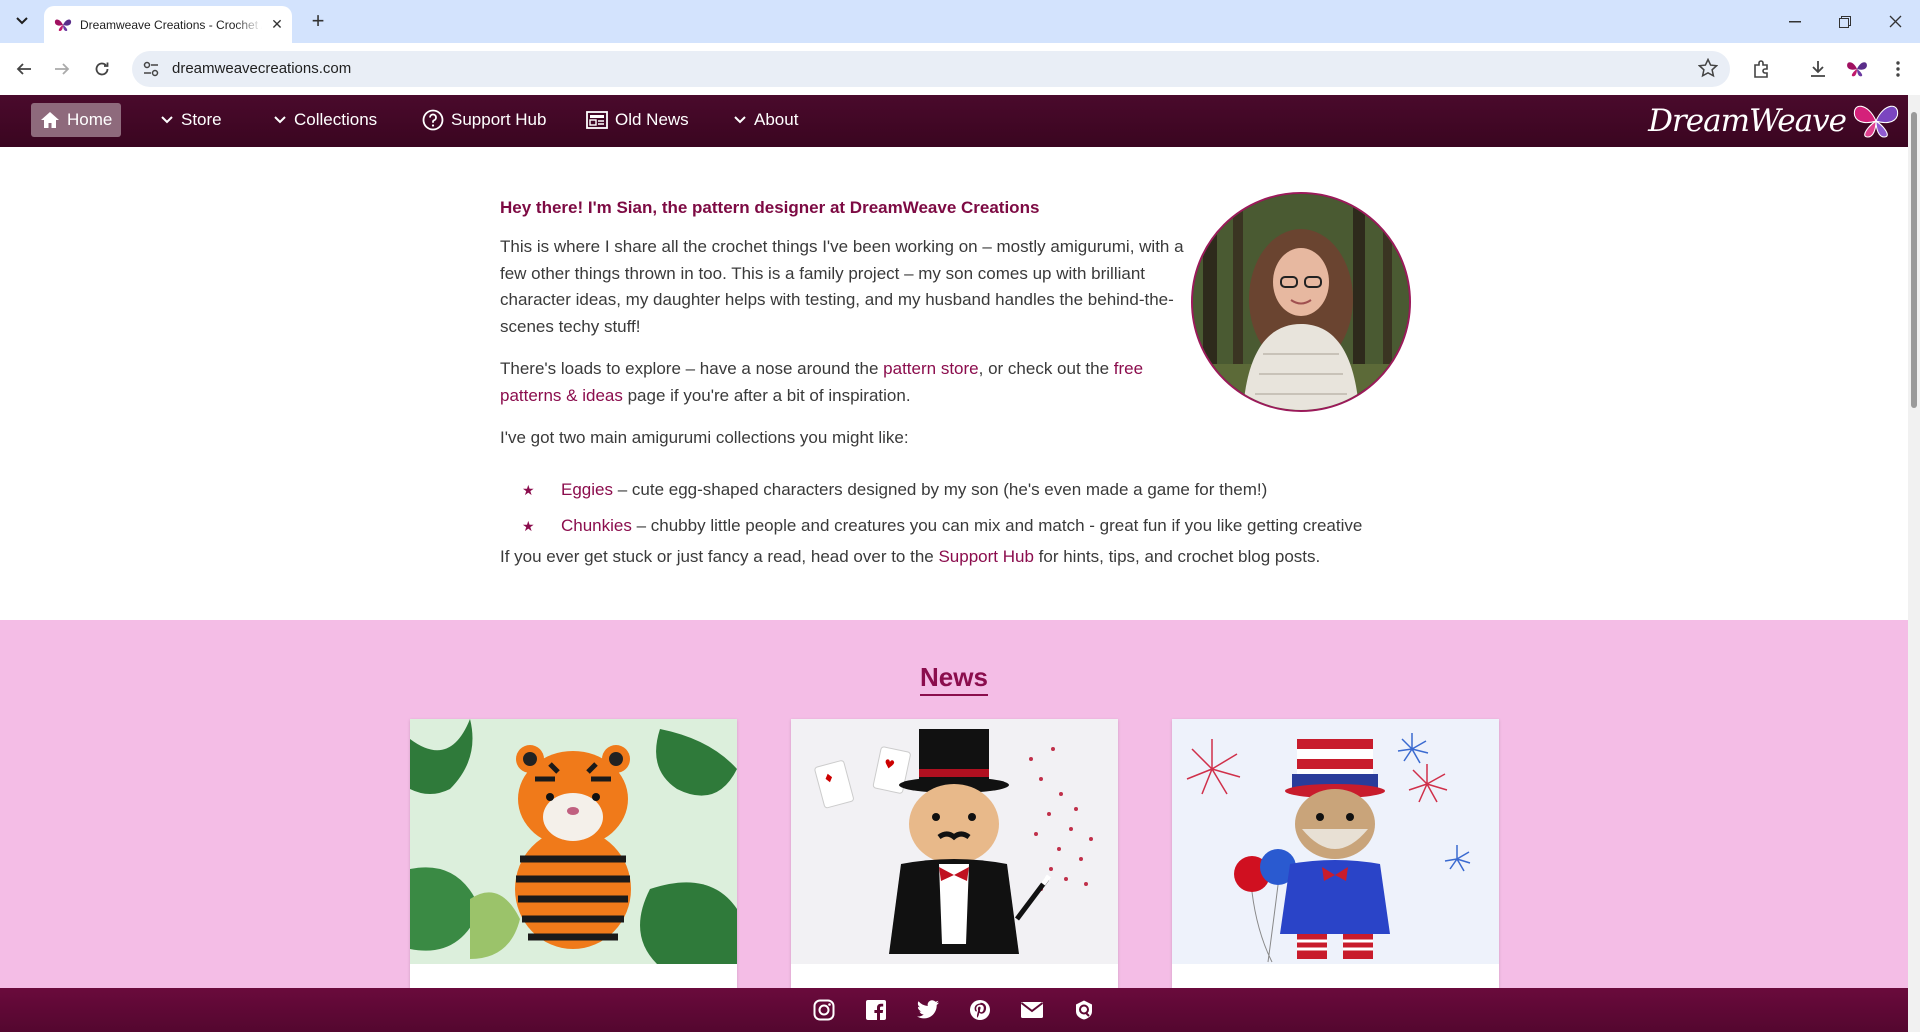 The image size is (1920, 1032). I want to click on butterfly-avatar-icon, so click(1857, 69).